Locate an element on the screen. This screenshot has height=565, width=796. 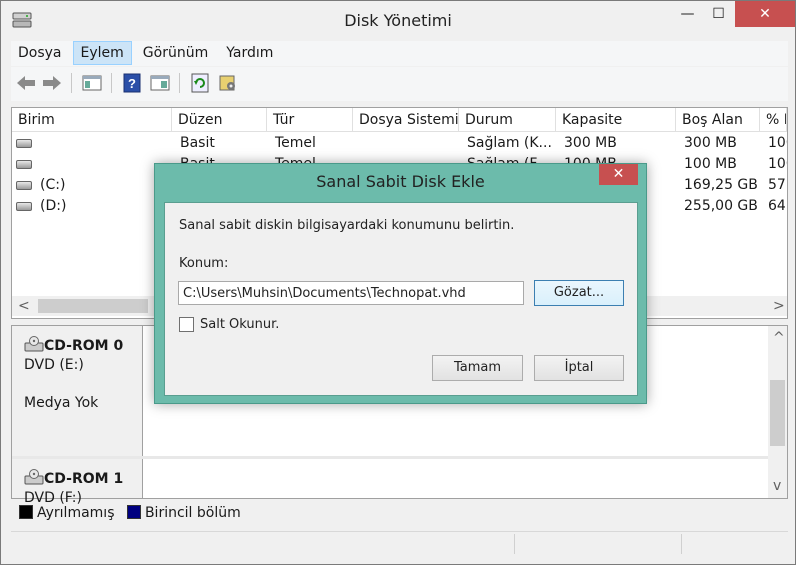
cell-yuzde-bos: 64 % is located at coordinates (777, 206).